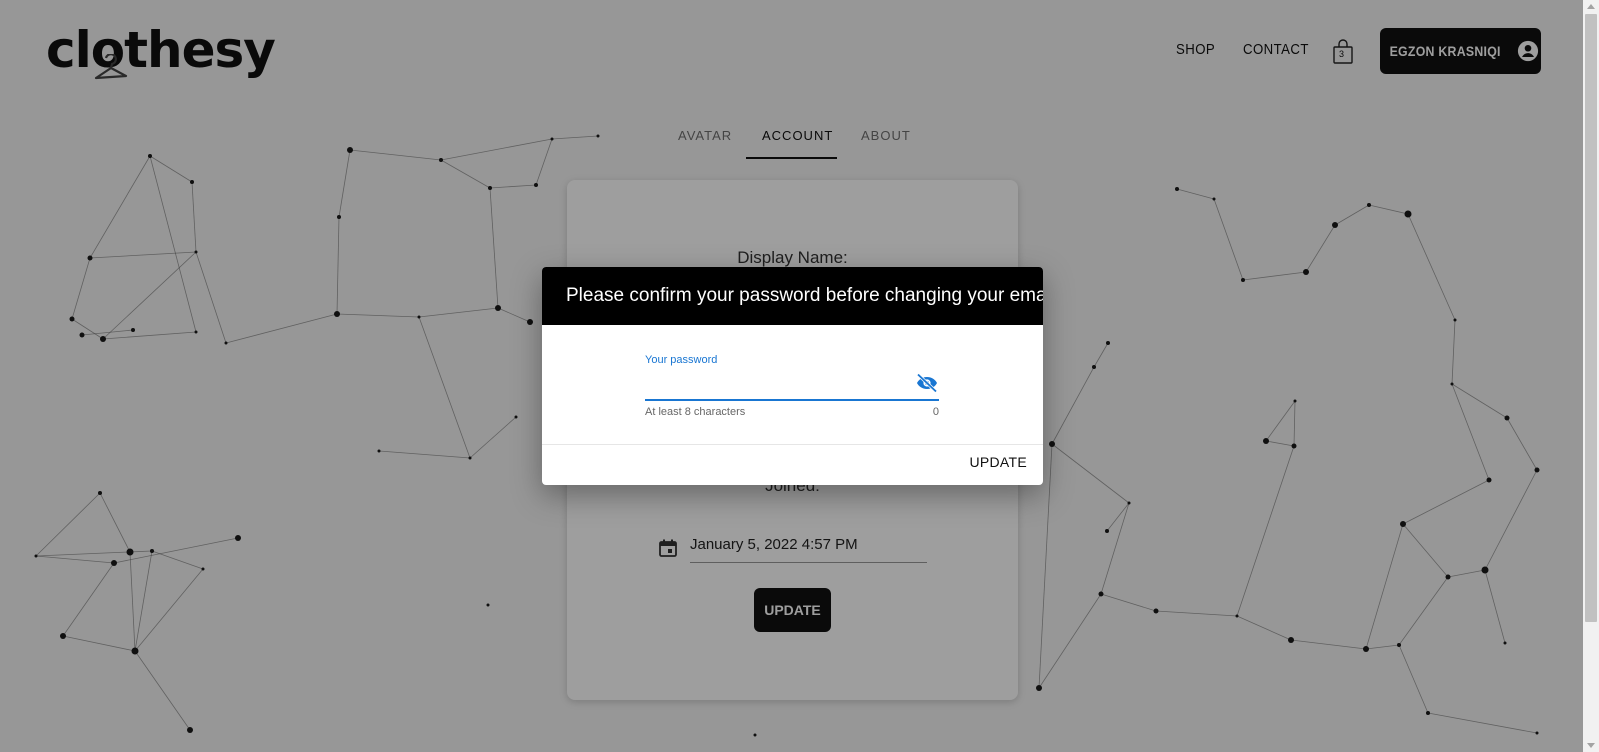  Describe the element at coordinates (695, 412) in the screenshot. I see `password-hint: At least 8 characters` at that location.